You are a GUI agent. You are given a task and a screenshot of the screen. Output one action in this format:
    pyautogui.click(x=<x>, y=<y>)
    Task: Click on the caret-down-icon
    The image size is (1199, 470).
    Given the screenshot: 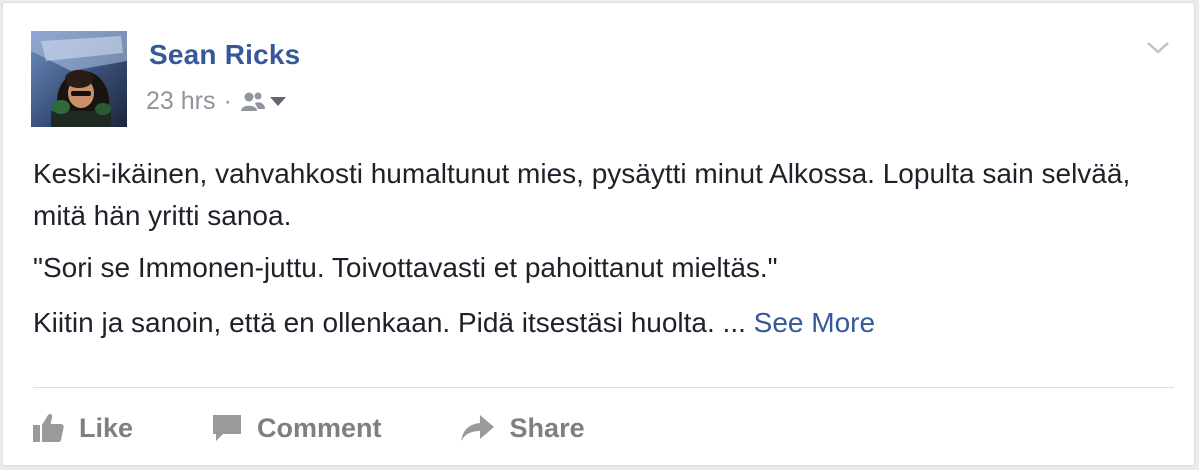 What is the action you would take?
    pyautogui.click(x=277, y=101)
    